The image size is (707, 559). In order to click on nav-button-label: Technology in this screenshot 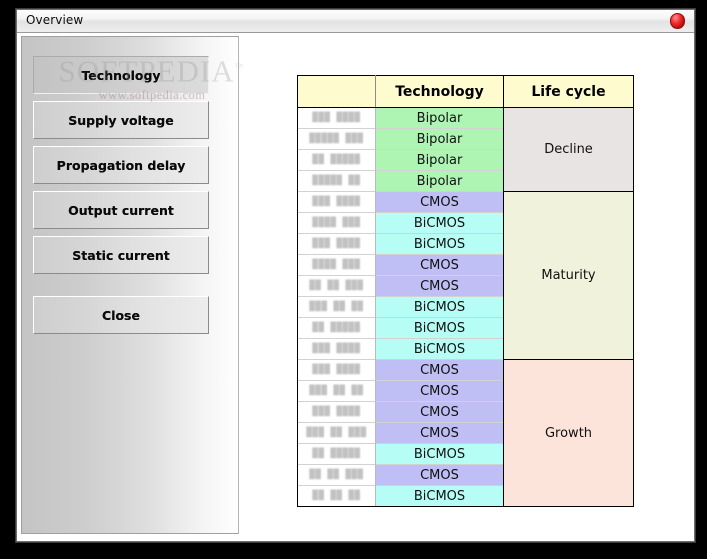, I will do `click(121, 75)`.